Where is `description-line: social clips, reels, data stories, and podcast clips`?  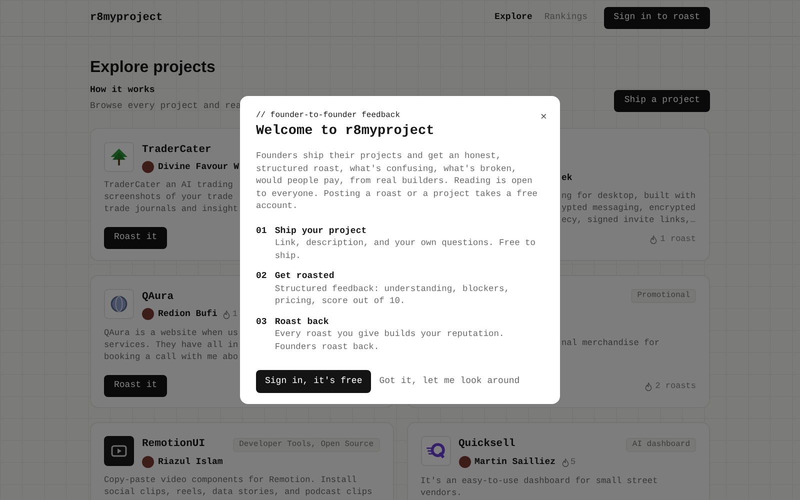
description-line: social clips, reels, data stories, and podcast clips is located at coordinates (238, 492).